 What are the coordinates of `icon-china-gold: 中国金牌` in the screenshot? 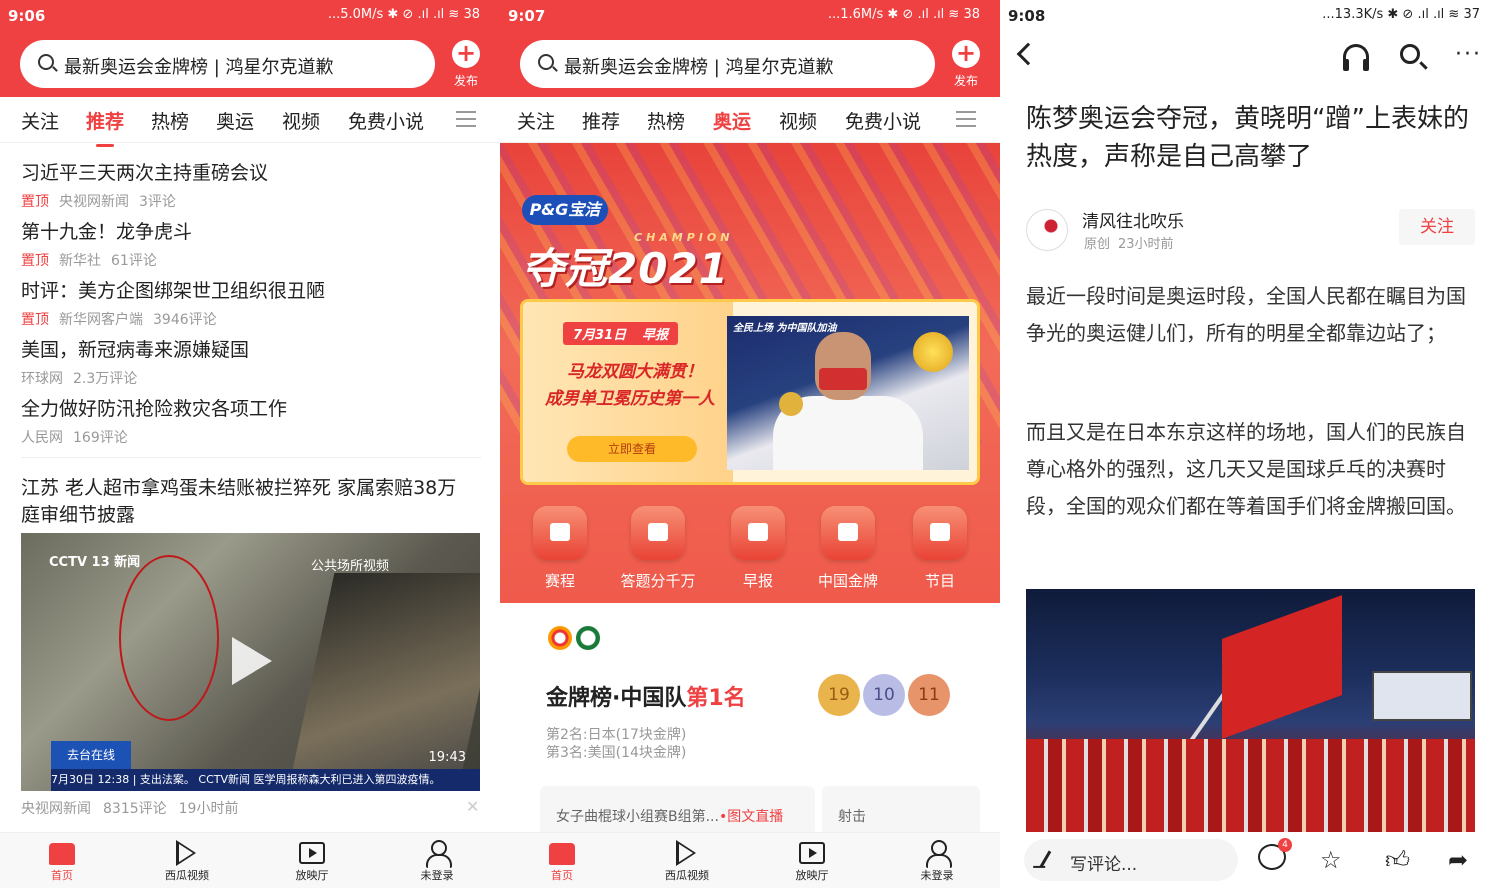 It's located at (848, 548).